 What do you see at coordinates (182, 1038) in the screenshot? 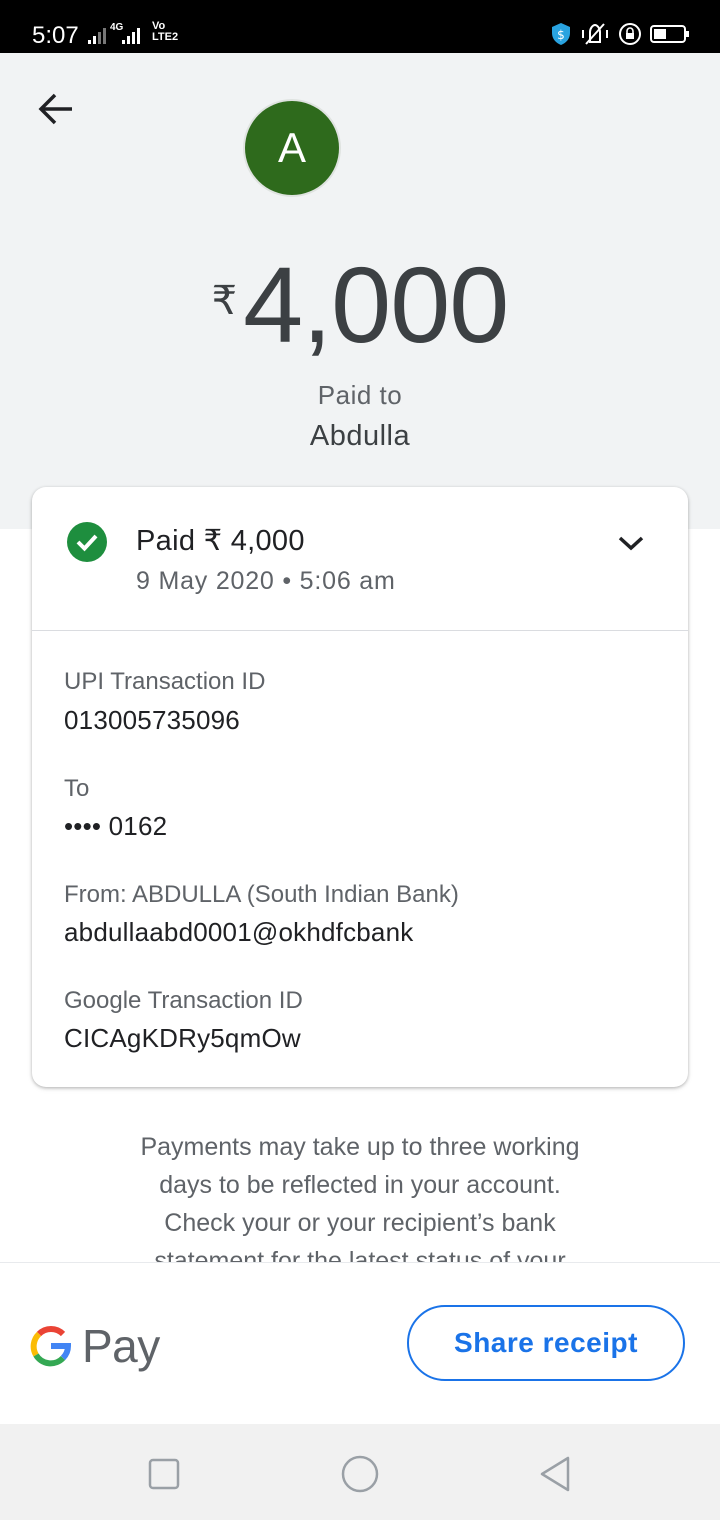
I see `google-transaction-id-value: CICAgKDRy5qmOw` at bounding box center [182, 1038].